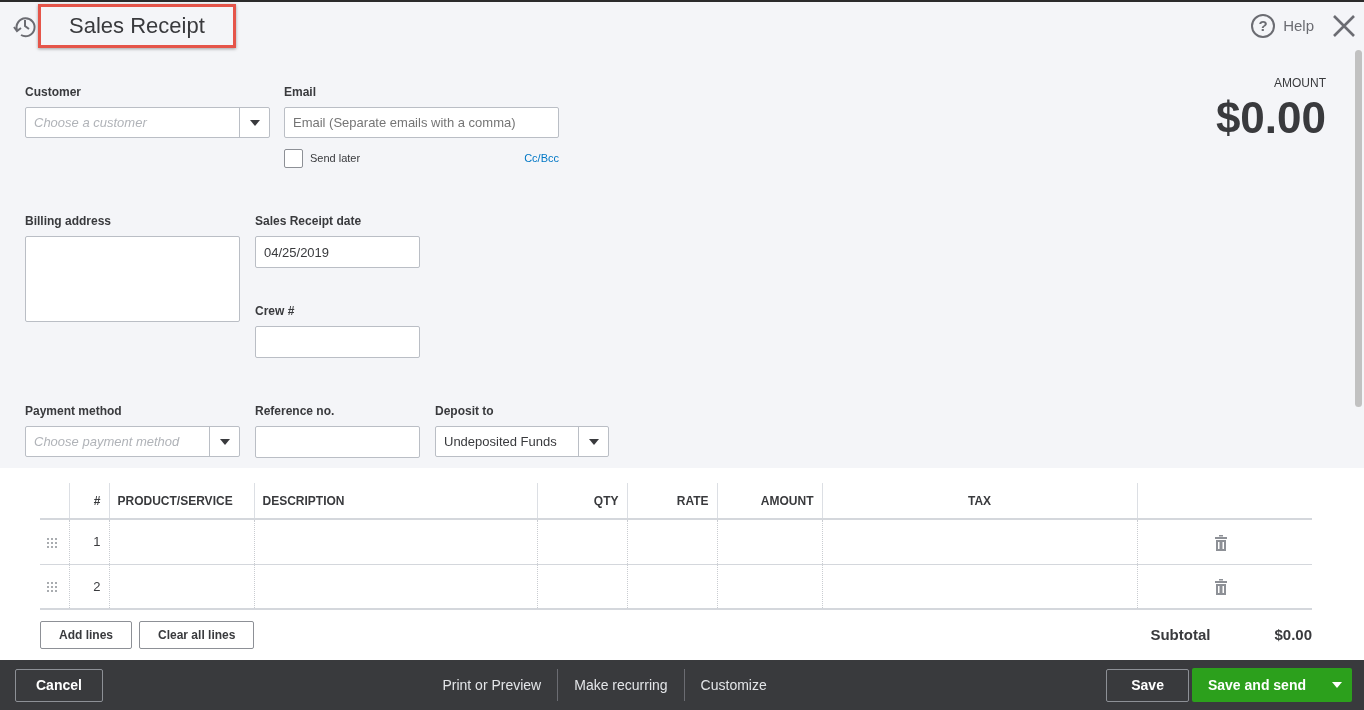  Describe the element at coordinates (1180, 634) in the screenshot. I see `subtotal-label: Subtotal` at that location.